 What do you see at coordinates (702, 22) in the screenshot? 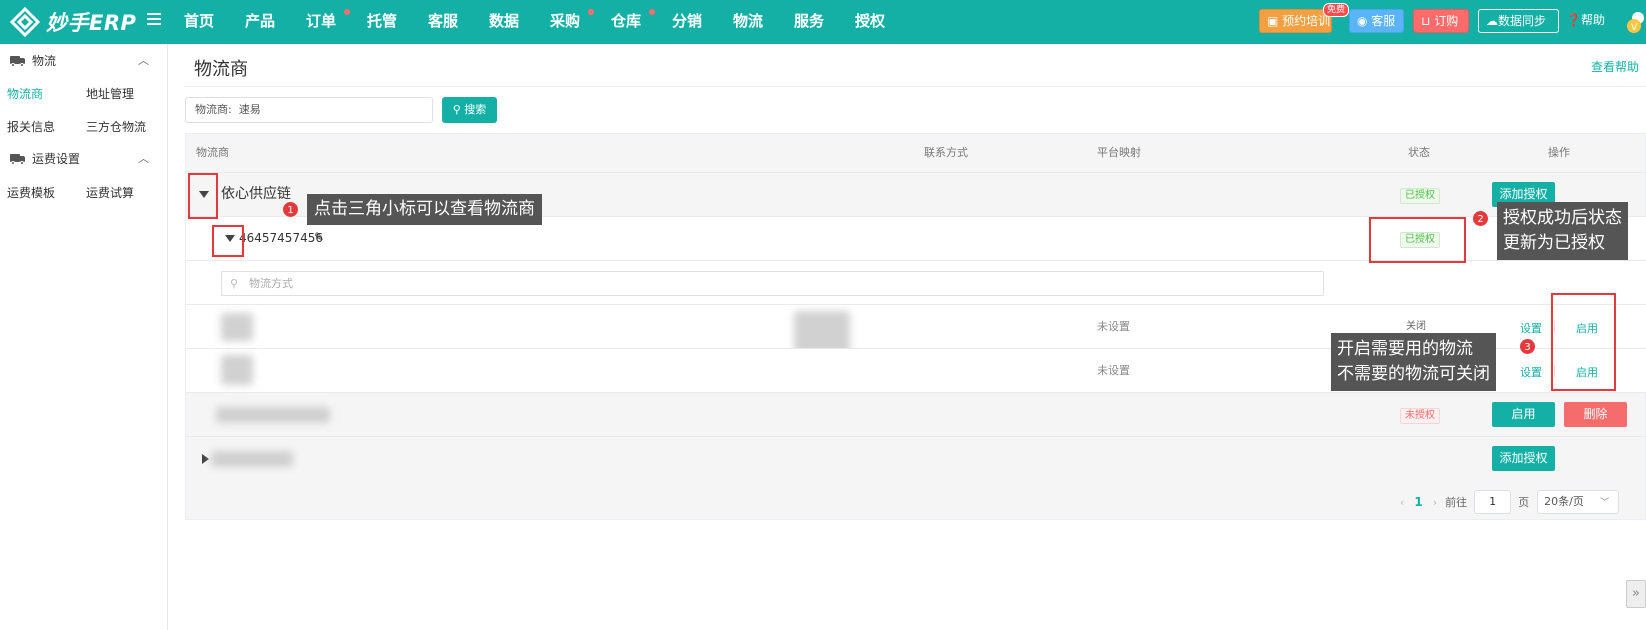
I see `nav-distribution: 分销` at bounding box center [702, 22].